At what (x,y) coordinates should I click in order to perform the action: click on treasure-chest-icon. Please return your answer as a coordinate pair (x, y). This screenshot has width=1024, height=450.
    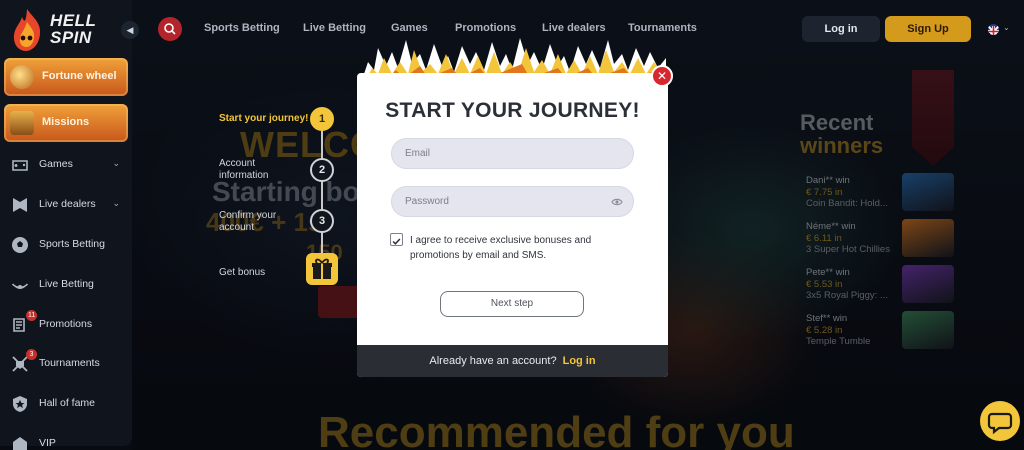
    Looking at the image, I should click on (22, 123).